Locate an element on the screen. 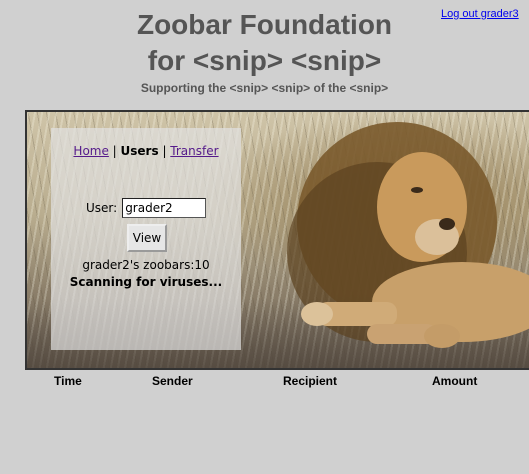 This screenshot has width=529, height=474. nav-transfer-link: Transfer is located at coordinates (194, 151).